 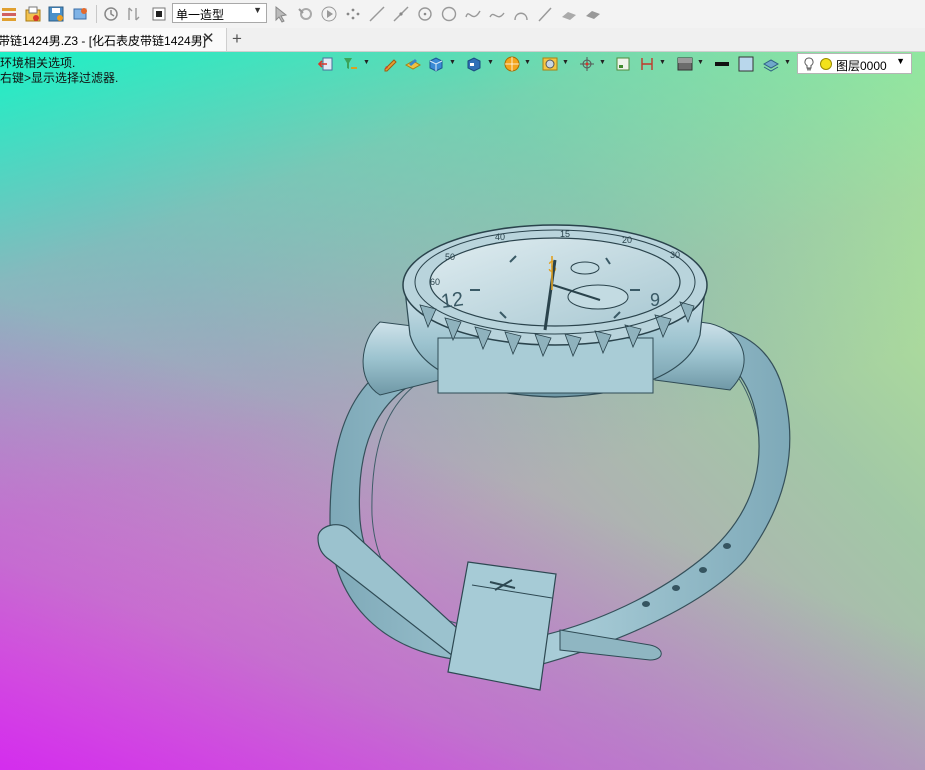 What do you see at coordinates (474, 64) in the screenshot?
I see `view-cube-icon` at bounding box center [474, 64].